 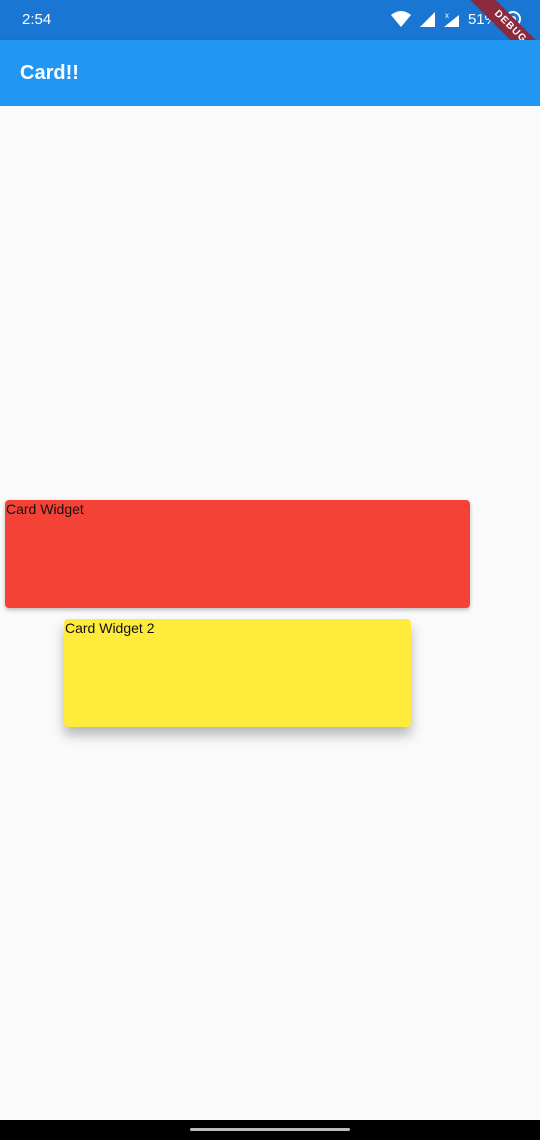 I want to click on navigation-bar, so click(x=270, y=1130).